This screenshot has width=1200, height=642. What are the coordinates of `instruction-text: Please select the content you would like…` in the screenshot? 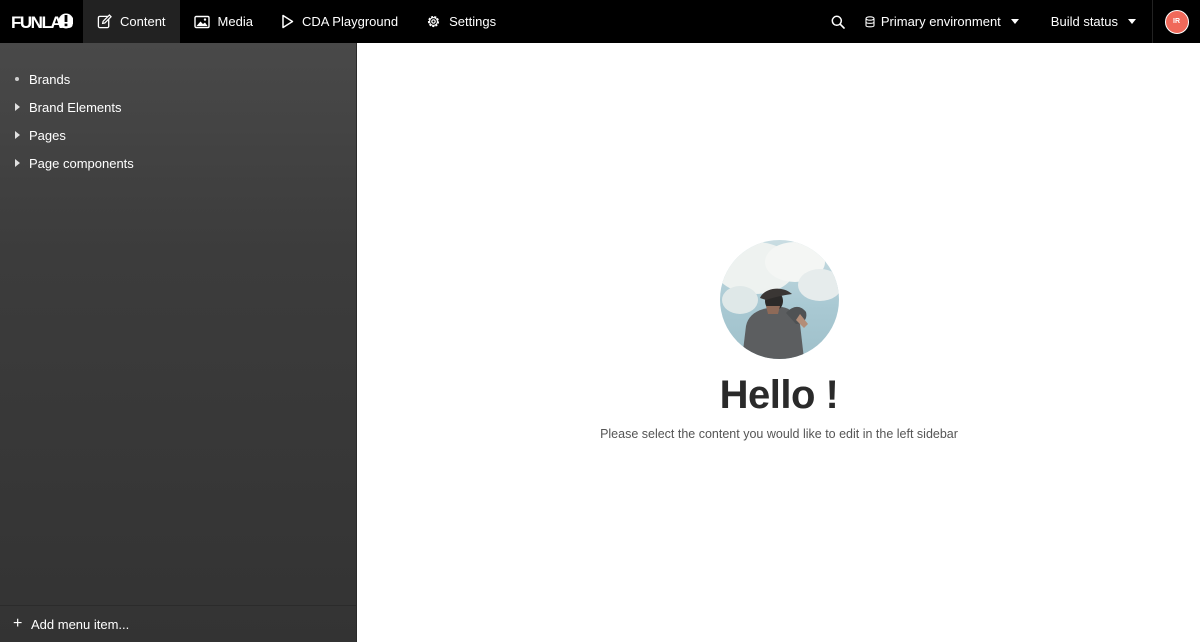 It's located at (779, 434).